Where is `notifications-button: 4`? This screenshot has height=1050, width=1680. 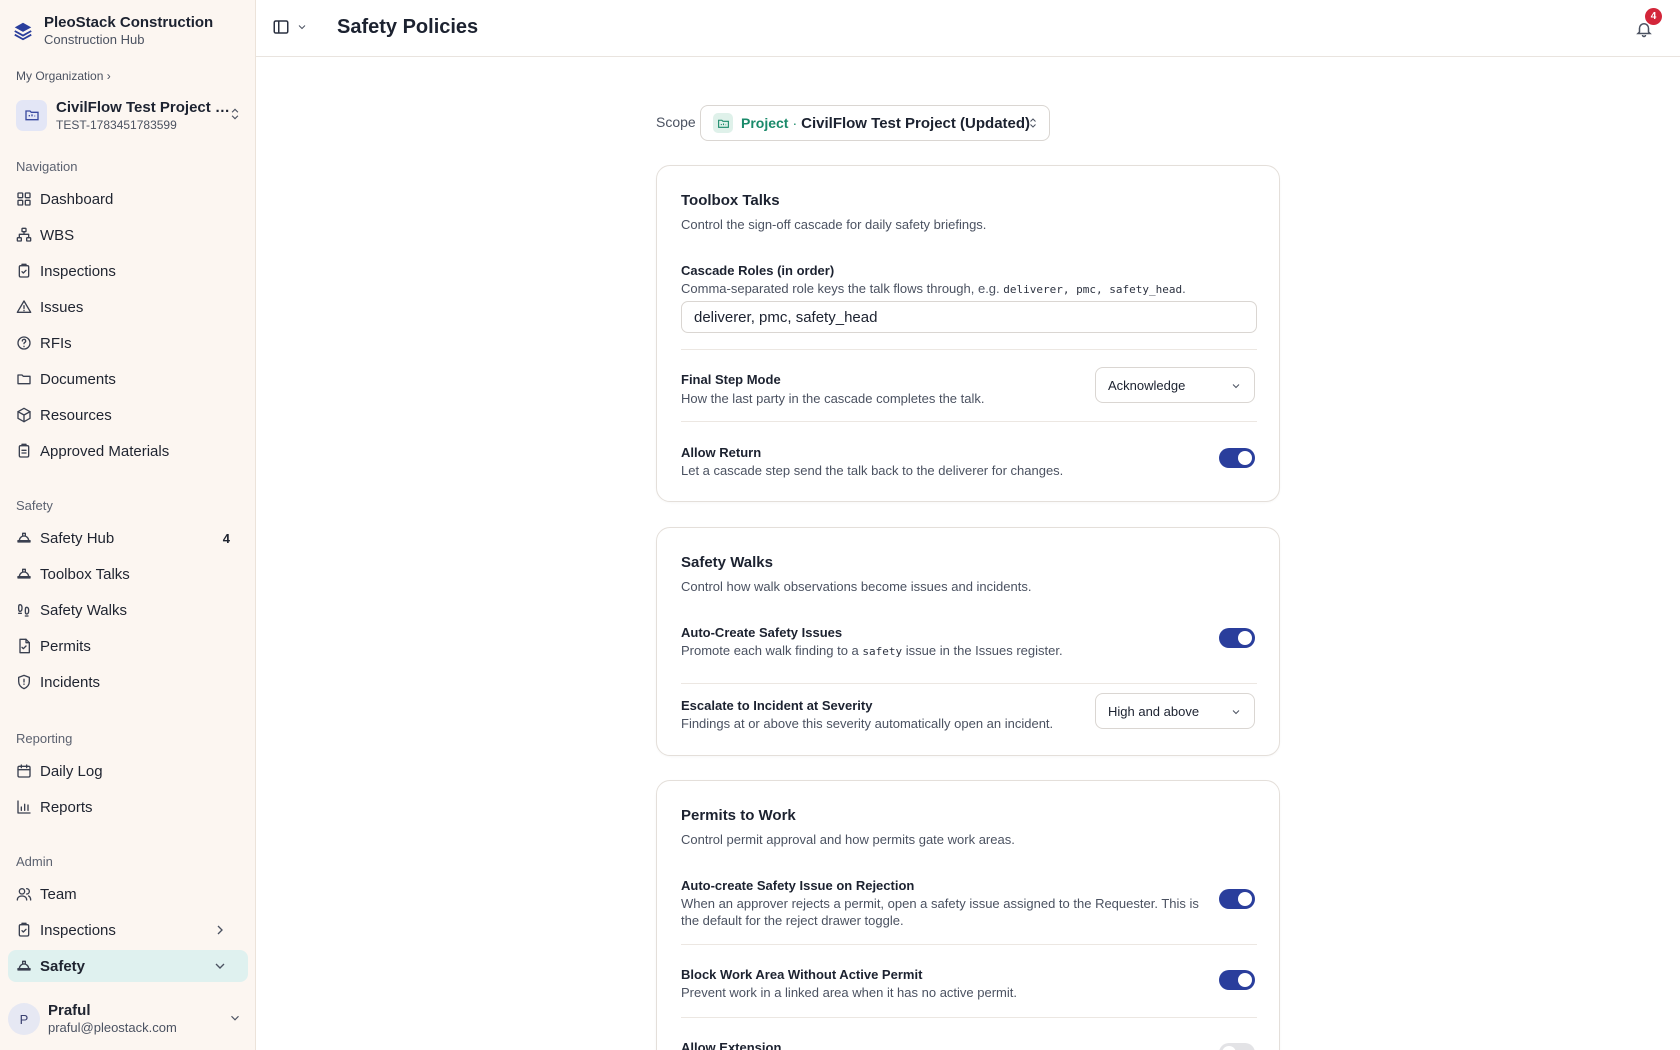 notifications-button: 4 is located at coordinates (1647, 24).